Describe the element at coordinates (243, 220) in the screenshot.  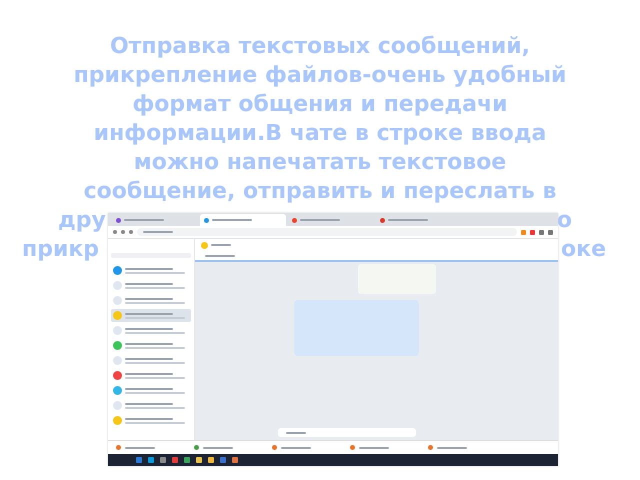
I see `browser-tab` at that location.